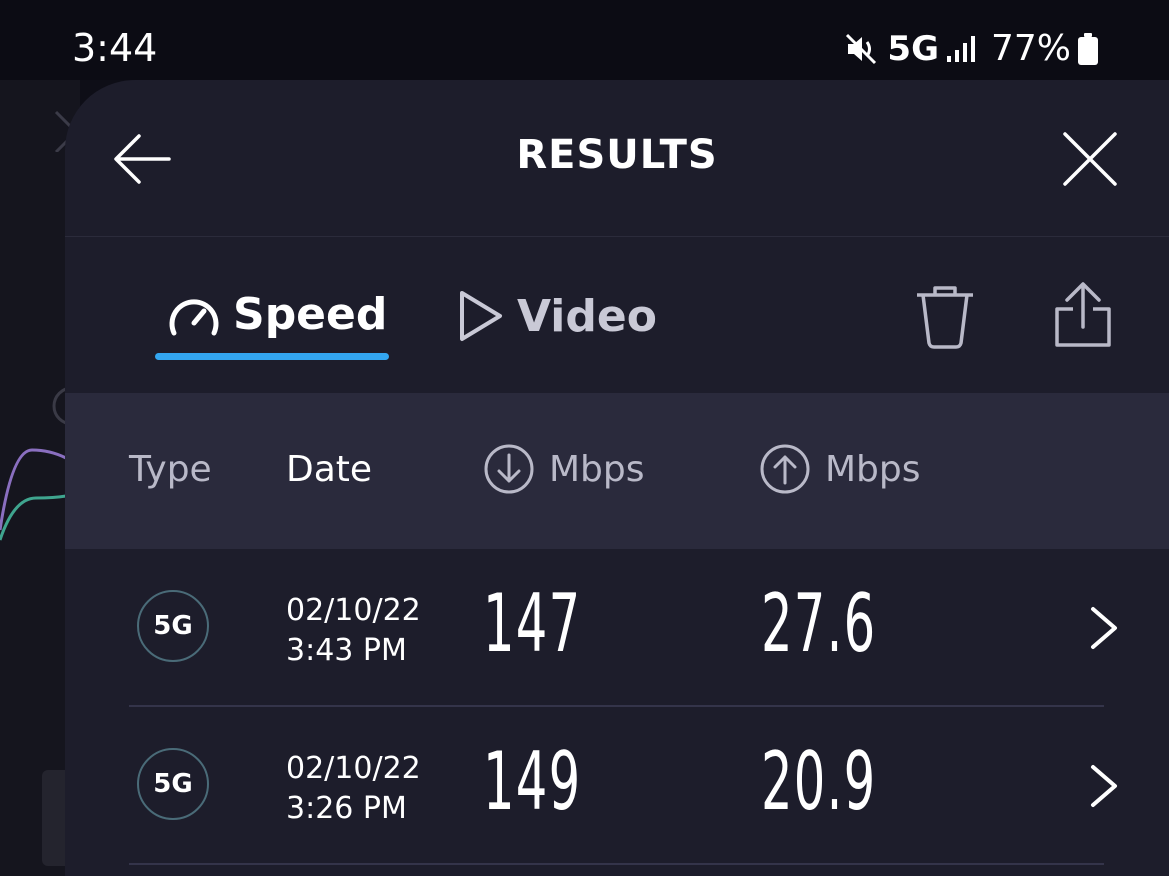  What do you see at coordinates (532, 623) in the screenshot?
I see `download-speed: 147` at bounding box center [532, 623].